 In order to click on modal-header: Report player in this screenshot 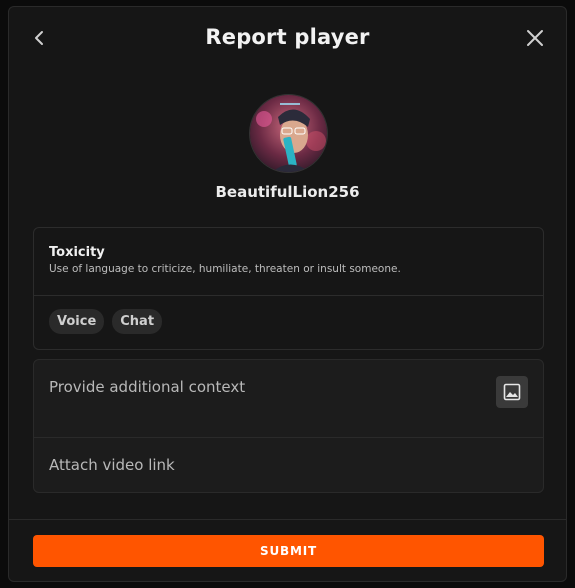, I will do `click(287, 39)`.